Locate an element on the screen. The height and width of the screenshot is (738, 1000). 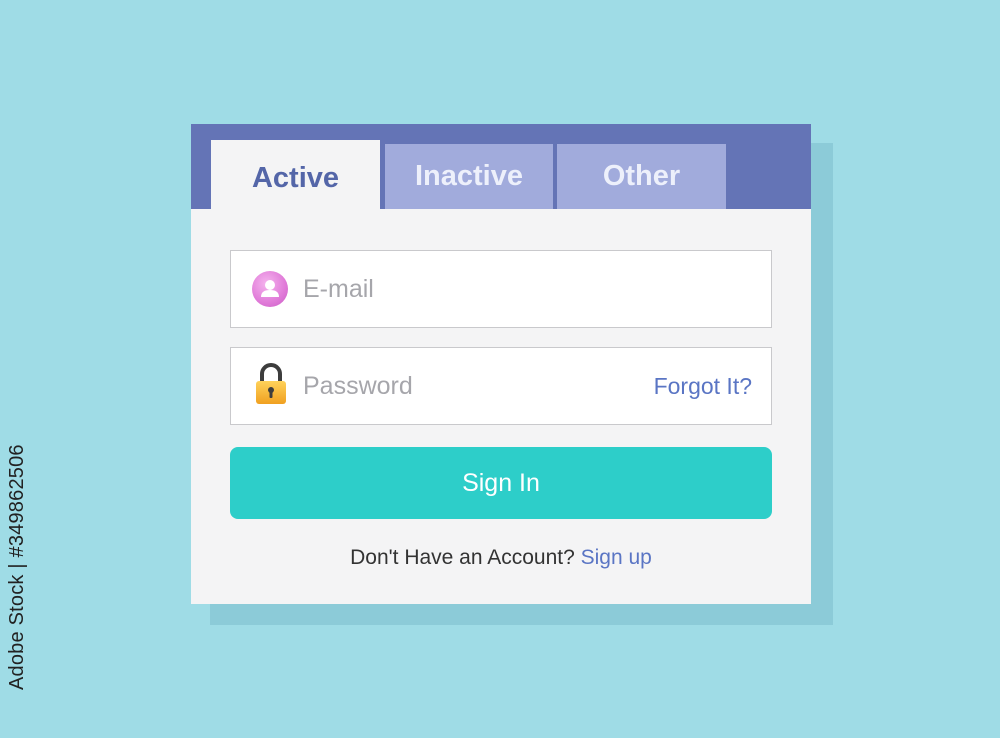
side-caption: Adobe Stock | #349862506 is located at coordinates (17, 567).